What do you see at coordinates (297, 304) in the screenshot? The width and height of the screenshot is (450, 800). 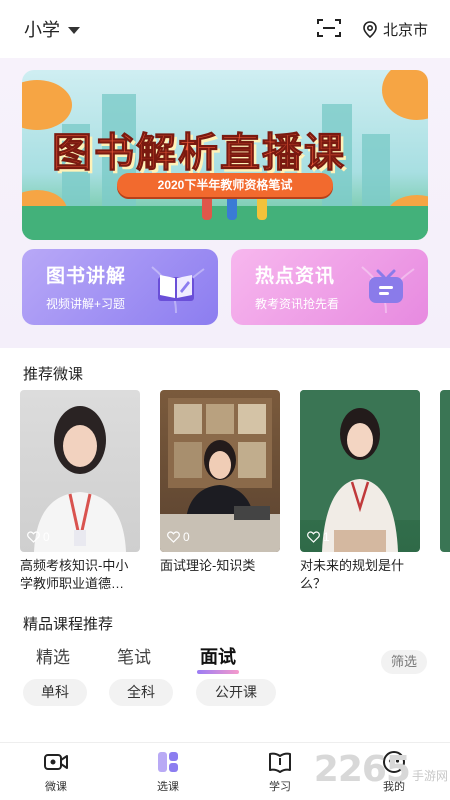 I see `card-subtitle: 教考资讯抢先看` at bounding box center [297, 304].